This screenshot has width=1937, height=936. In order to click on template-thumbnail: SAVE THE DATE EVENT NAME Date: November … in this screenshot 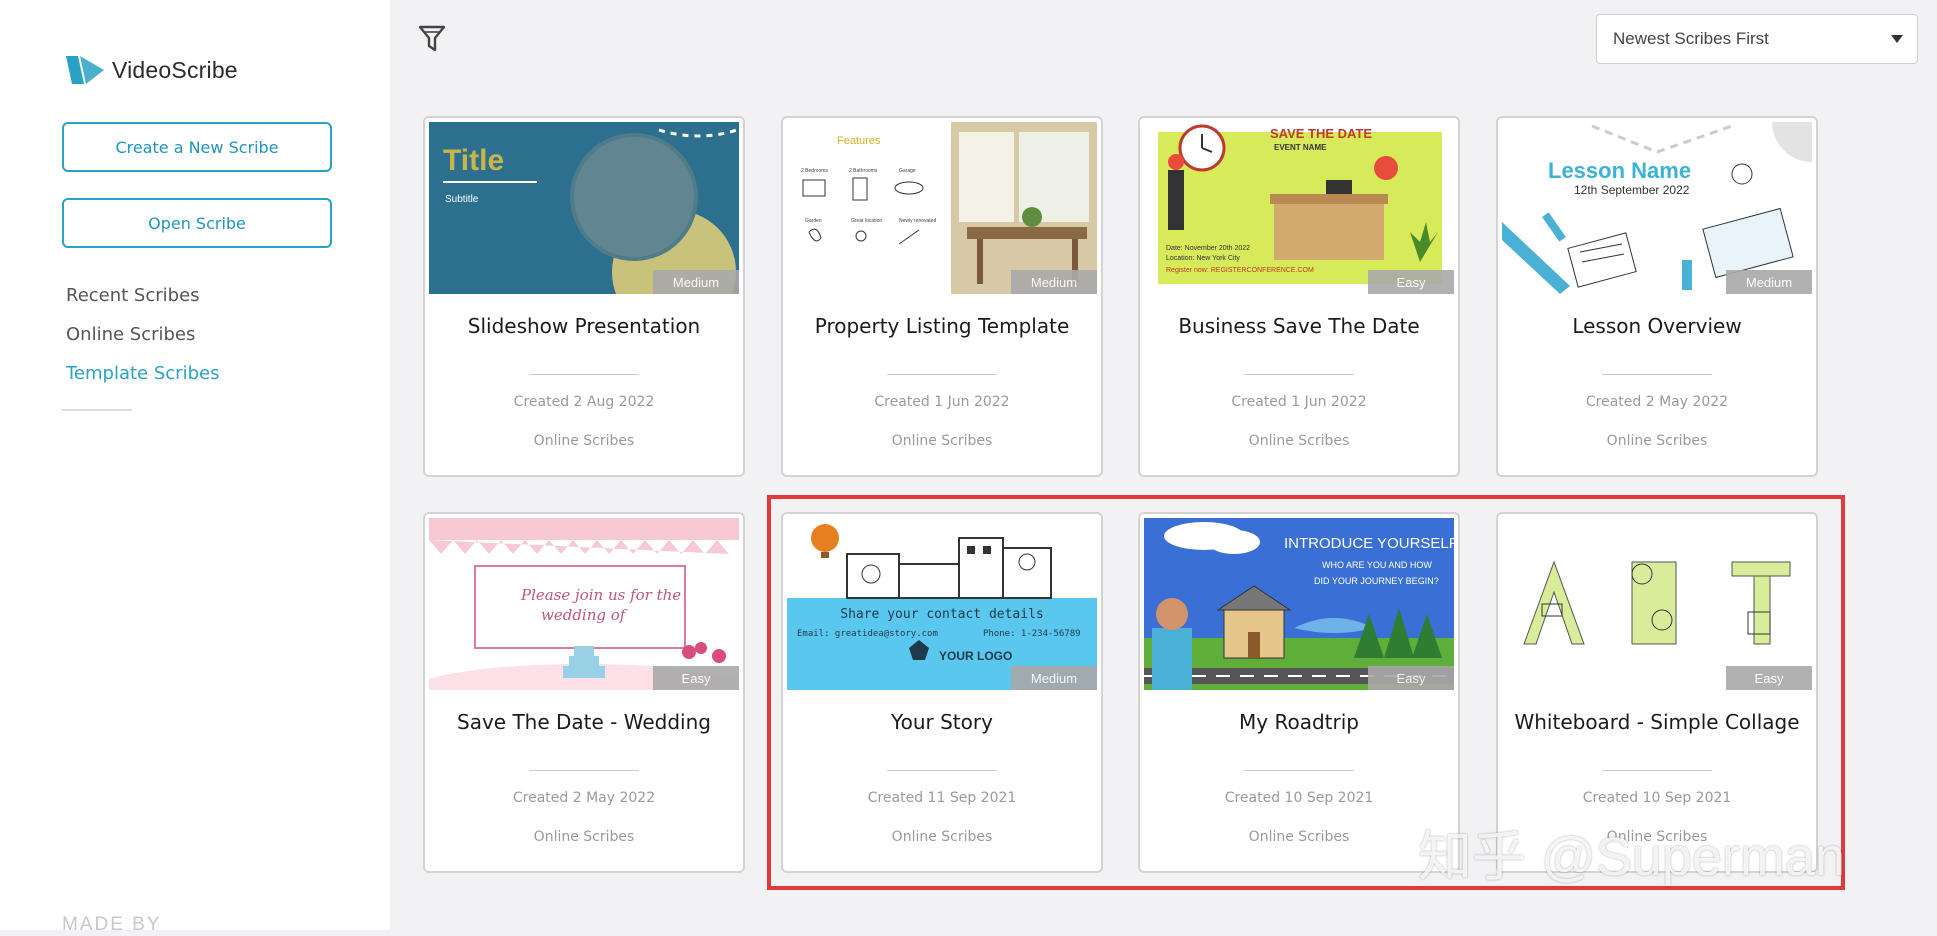, I will do `click(1299, 208)`.